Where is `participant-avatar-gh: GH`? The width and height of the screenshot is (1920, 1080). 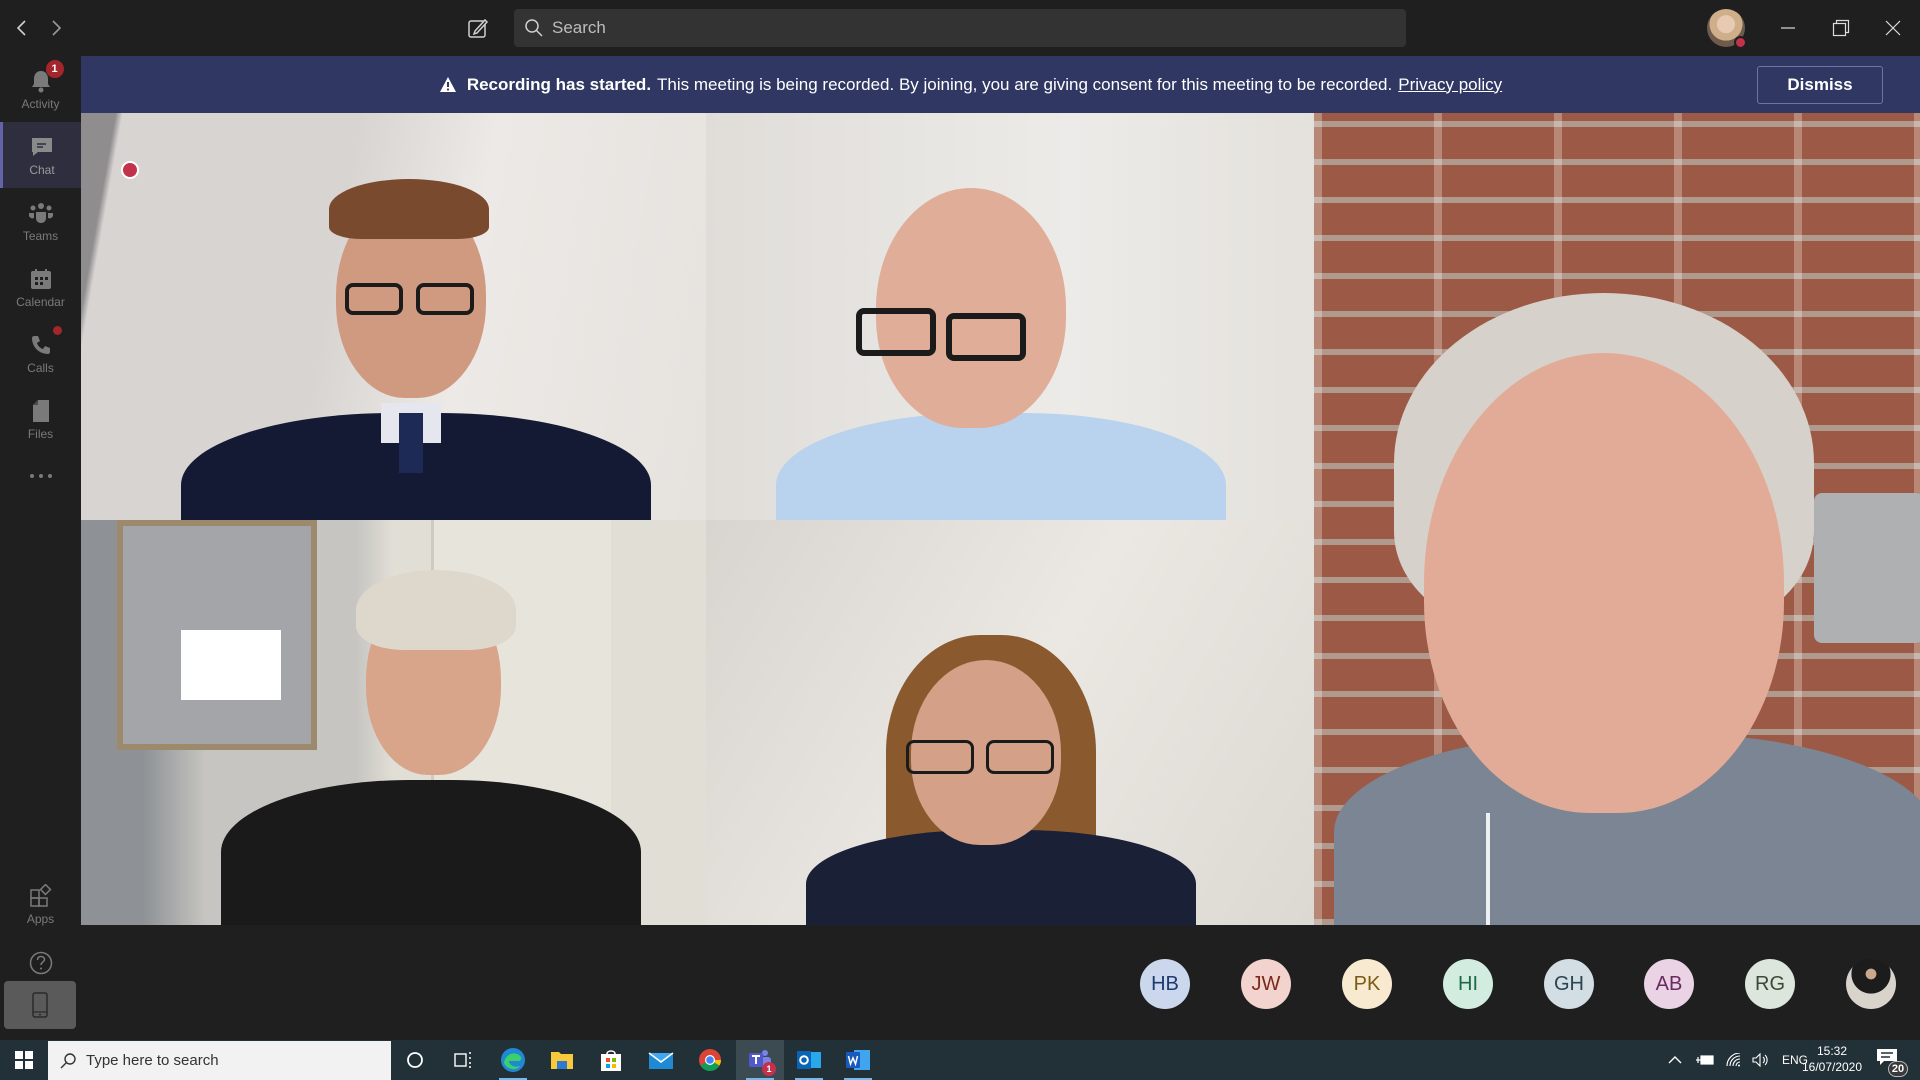 participant-avatar-gh: GH is located at coordinates (1569, 984).